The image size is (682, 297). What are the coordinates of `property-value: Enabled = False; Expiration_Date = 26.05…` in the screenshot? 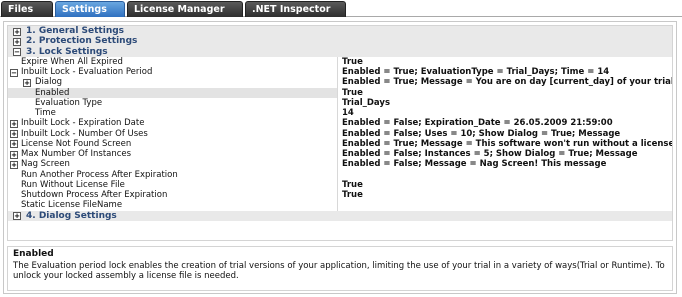 It's located at (505, 123).